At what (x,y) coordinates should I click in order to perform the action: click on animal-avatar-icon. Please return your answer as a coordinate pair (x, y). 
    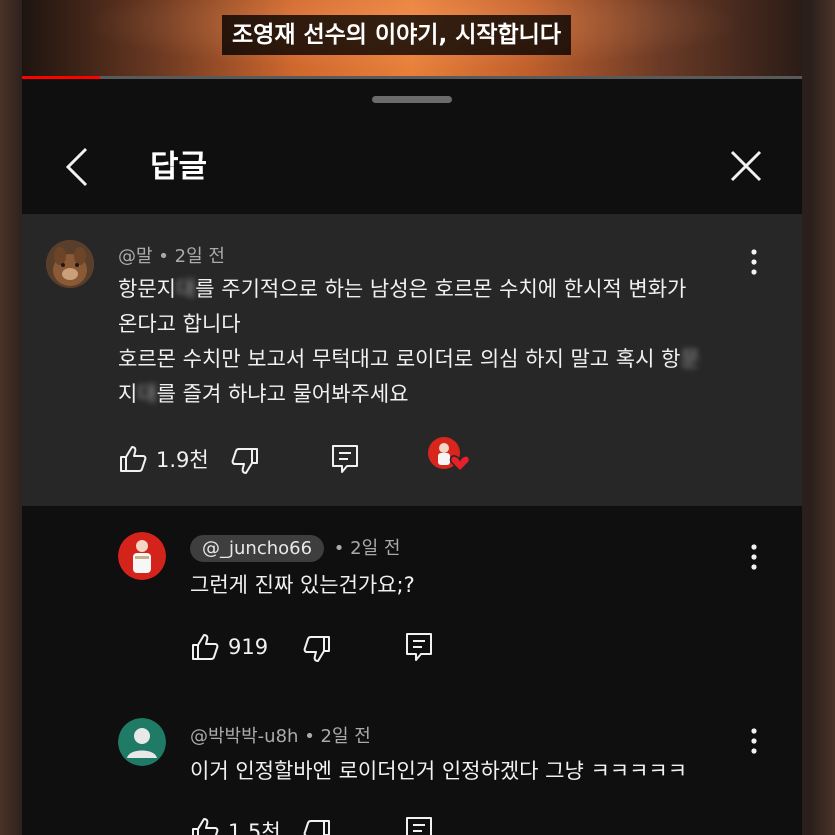
    Looking at the image, I should click on (70, 264).